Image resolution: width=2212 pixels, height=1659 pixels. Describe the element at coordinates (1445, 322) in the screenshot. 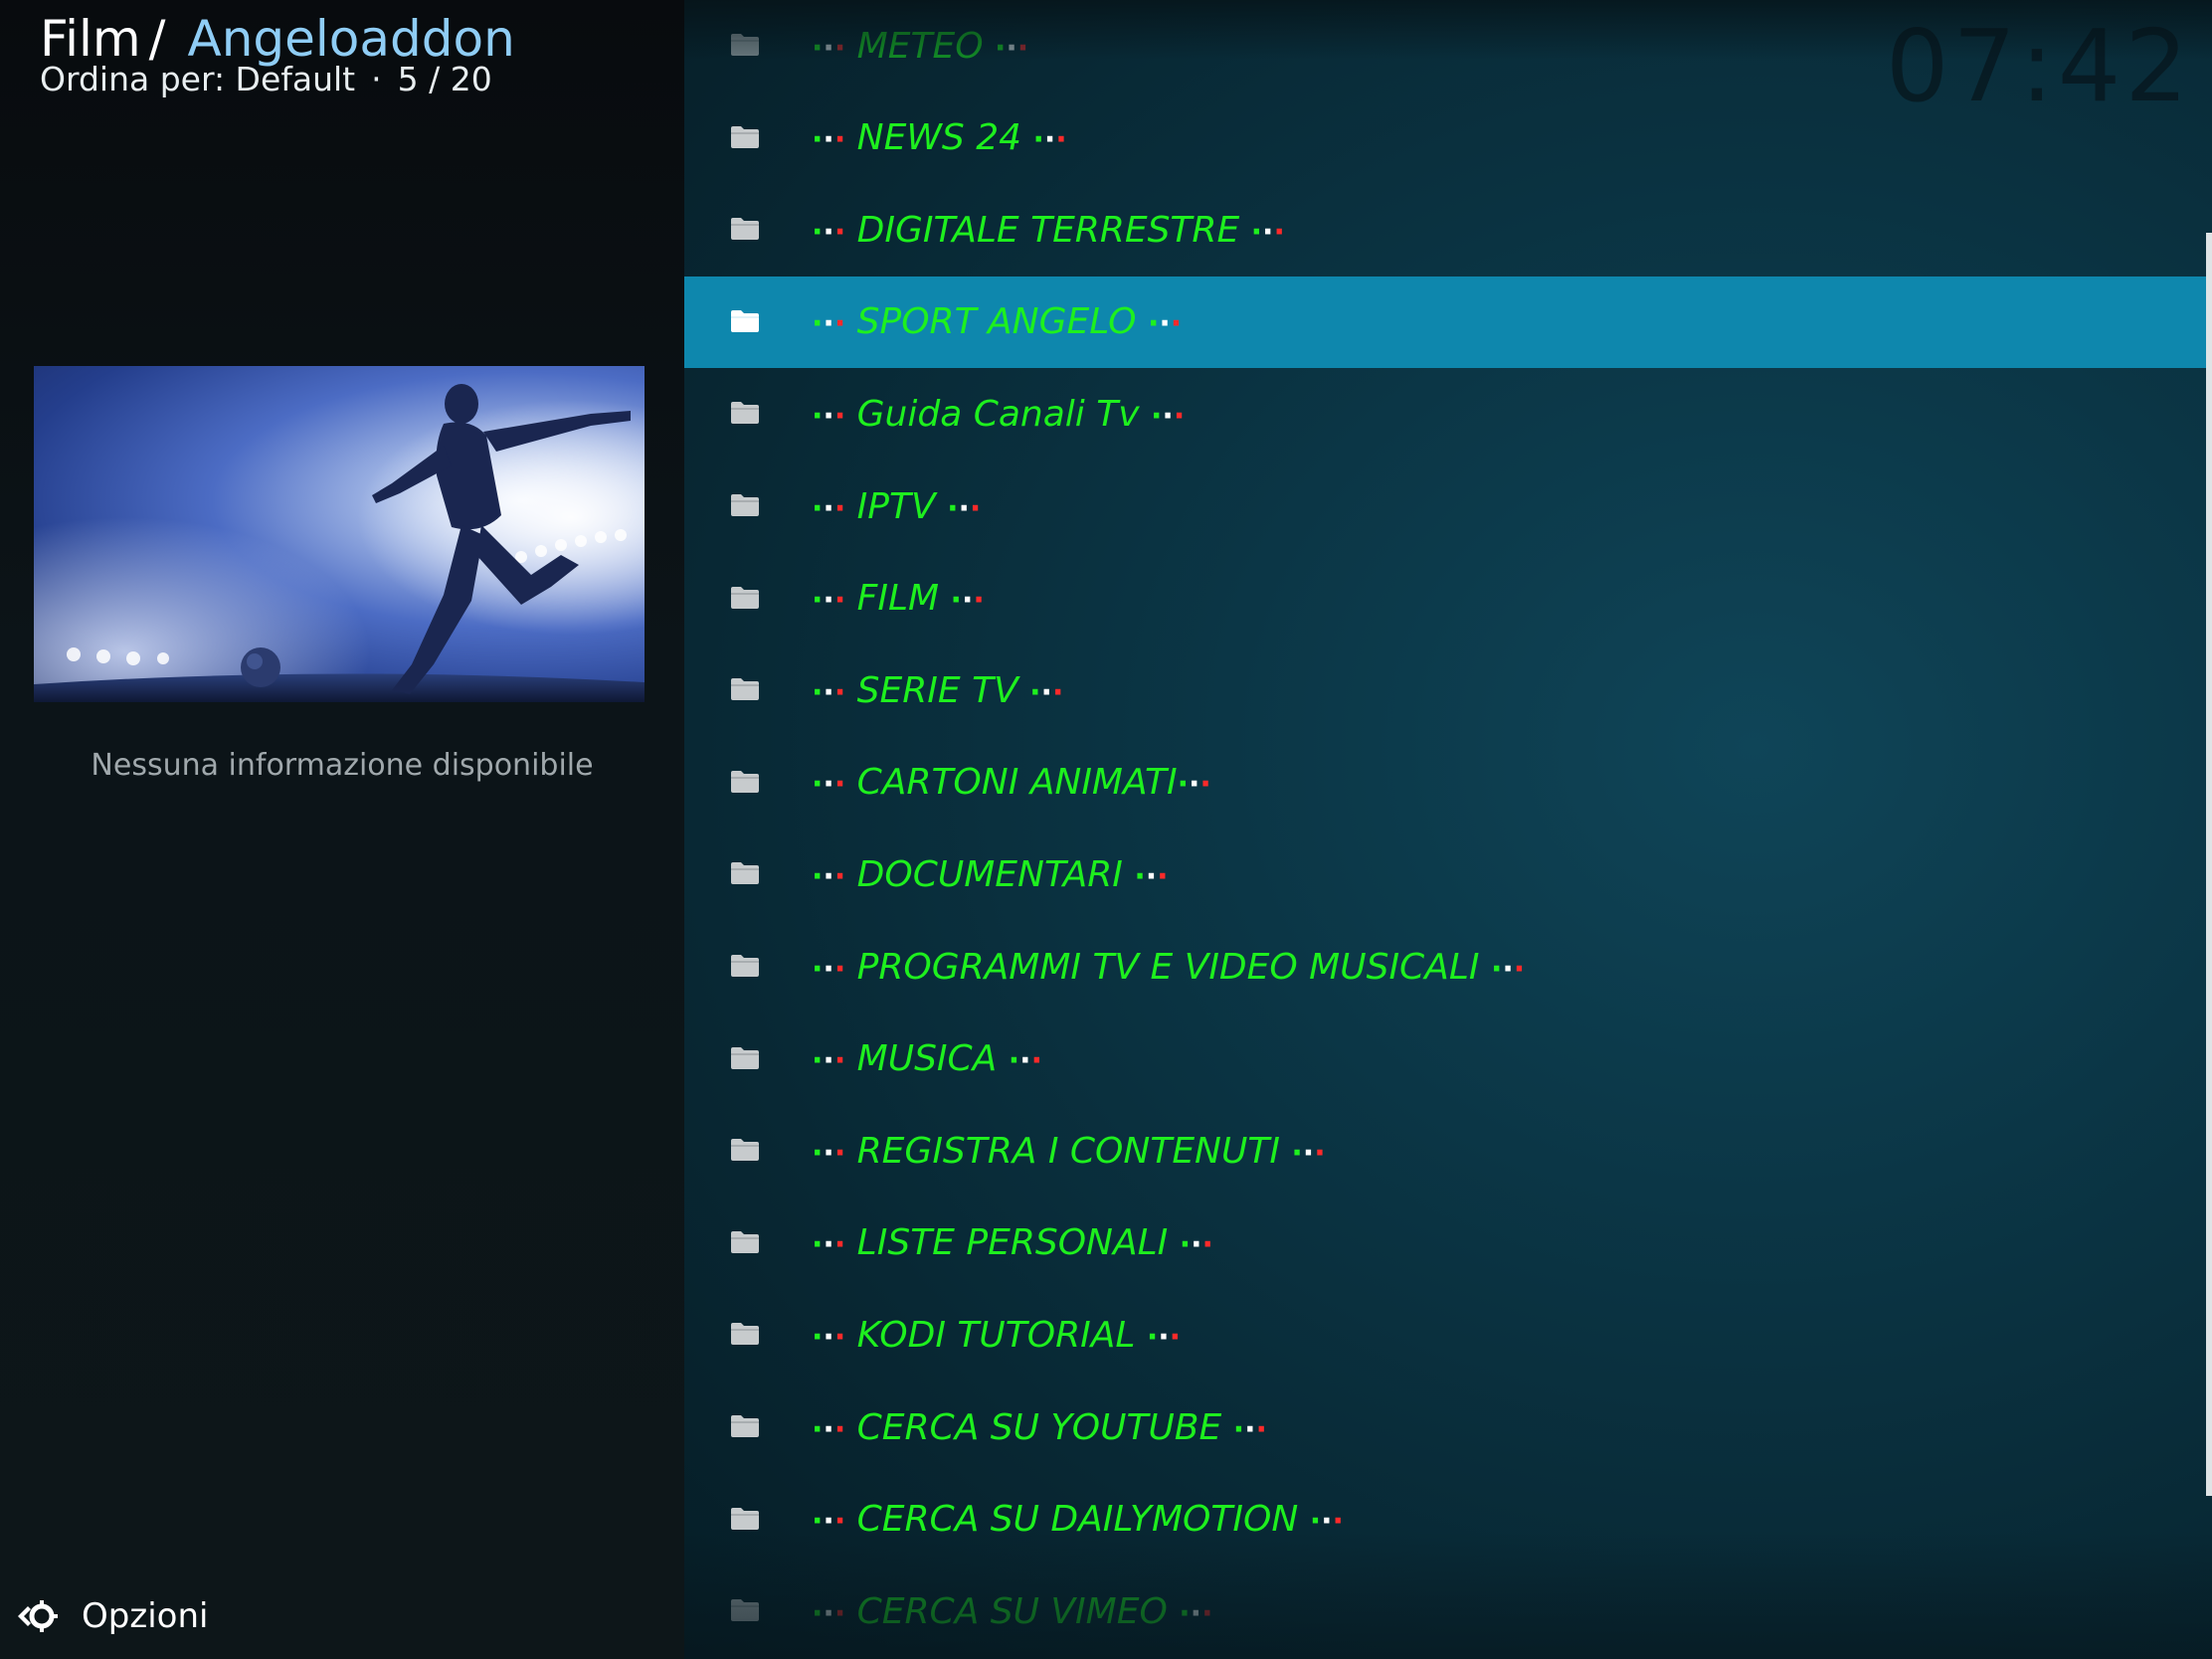

I see `list-item: ··· SPORT ANGELO ···` at that location.